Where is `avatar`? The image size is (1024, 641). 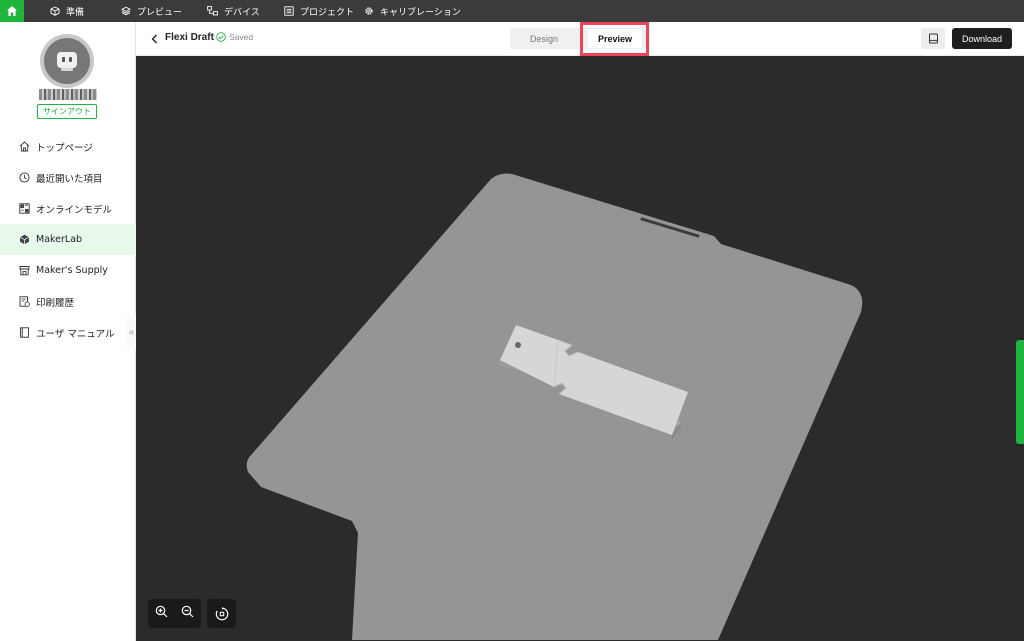
avatar is located at coordinates (67, 61).